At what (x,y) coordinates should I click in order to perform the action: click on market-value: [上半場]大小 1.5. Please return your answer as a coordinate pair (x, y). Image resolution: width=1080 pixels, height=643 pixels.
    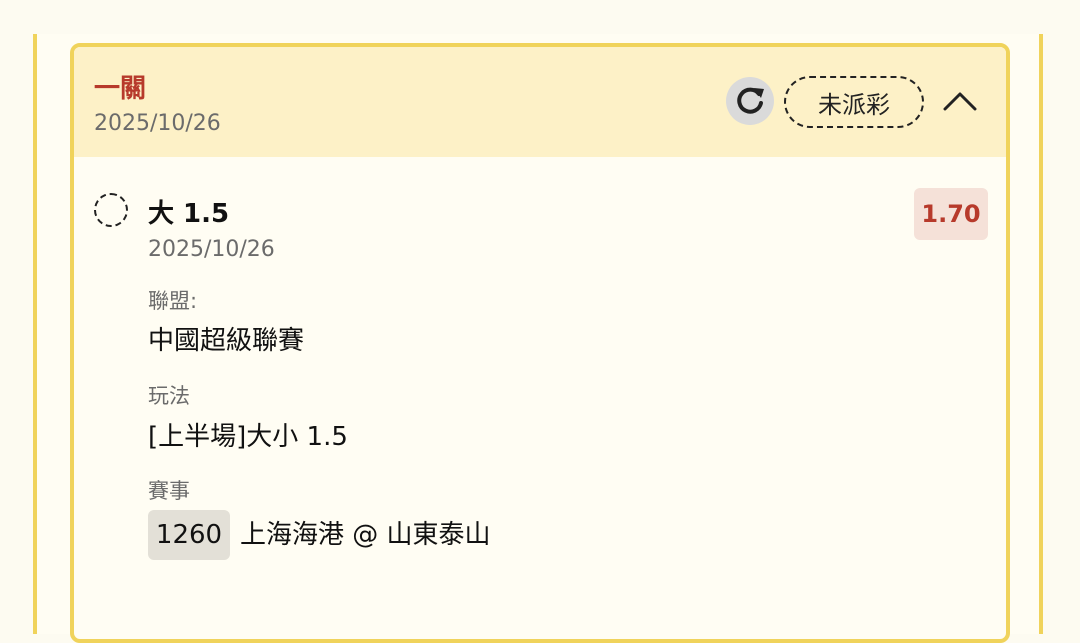
    Looking at the image, I should click on (248, 437).